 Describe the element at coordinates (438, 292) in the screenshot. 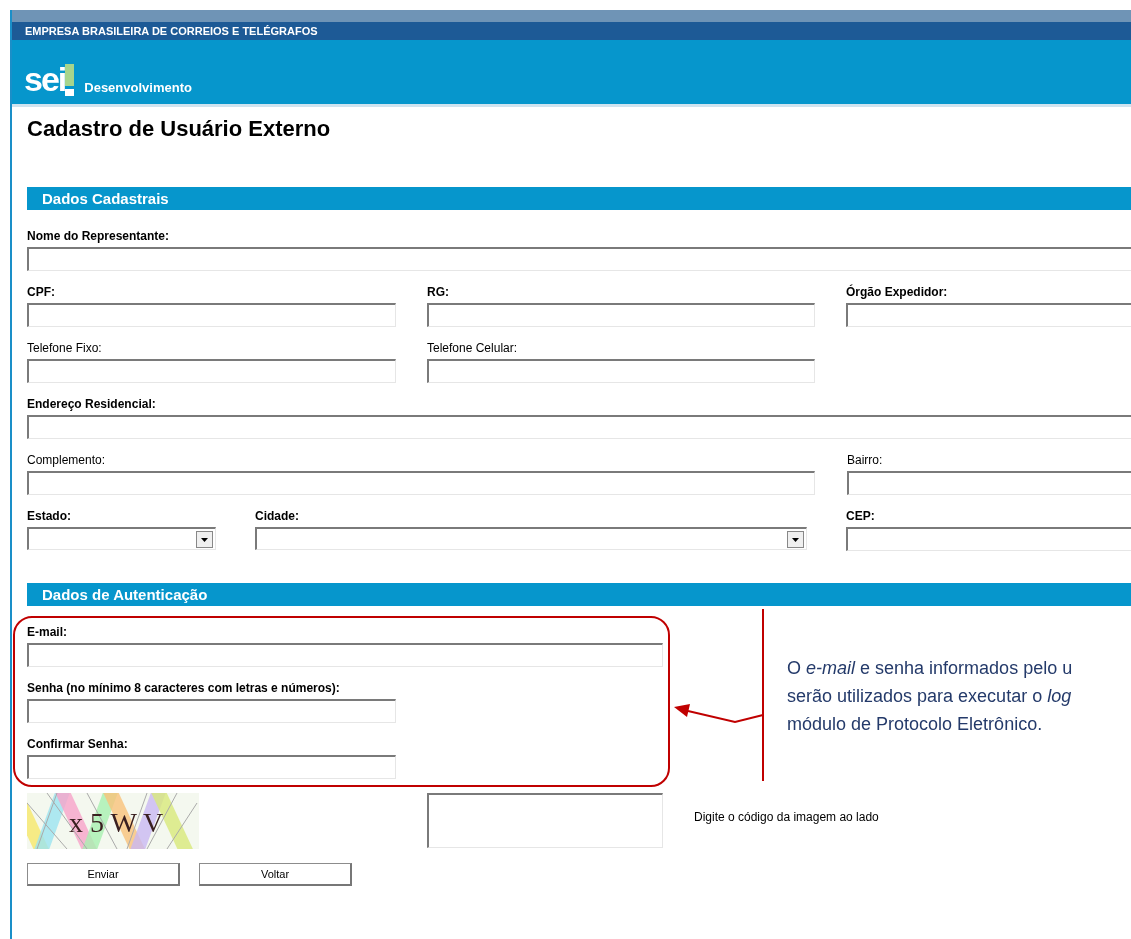

I see `field-label: RG:` at that location.